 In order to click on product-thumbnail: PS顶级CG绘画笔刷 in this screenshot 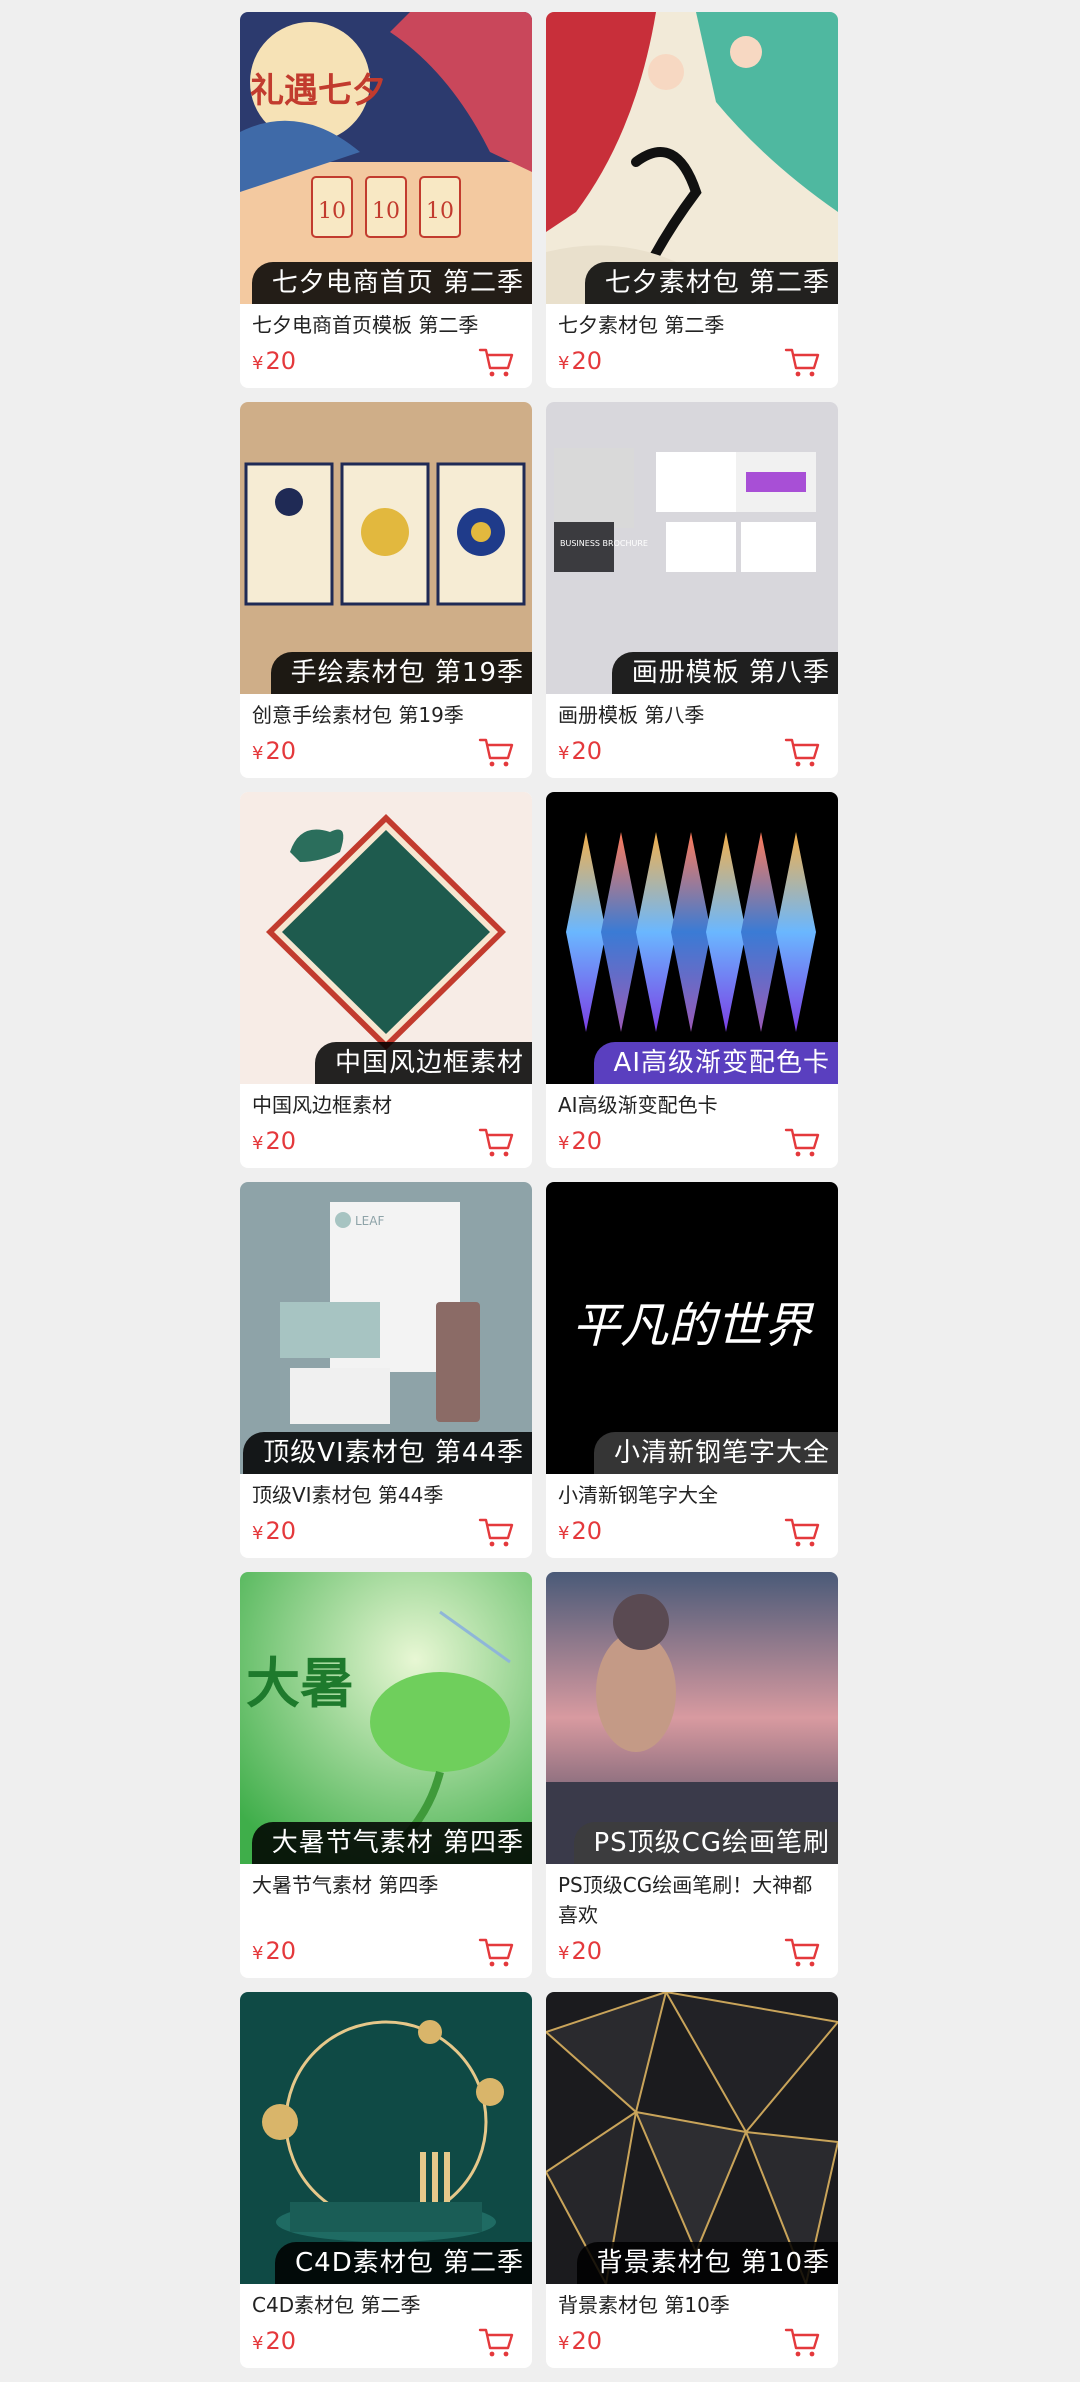, I will do `click(692, 1718)`.